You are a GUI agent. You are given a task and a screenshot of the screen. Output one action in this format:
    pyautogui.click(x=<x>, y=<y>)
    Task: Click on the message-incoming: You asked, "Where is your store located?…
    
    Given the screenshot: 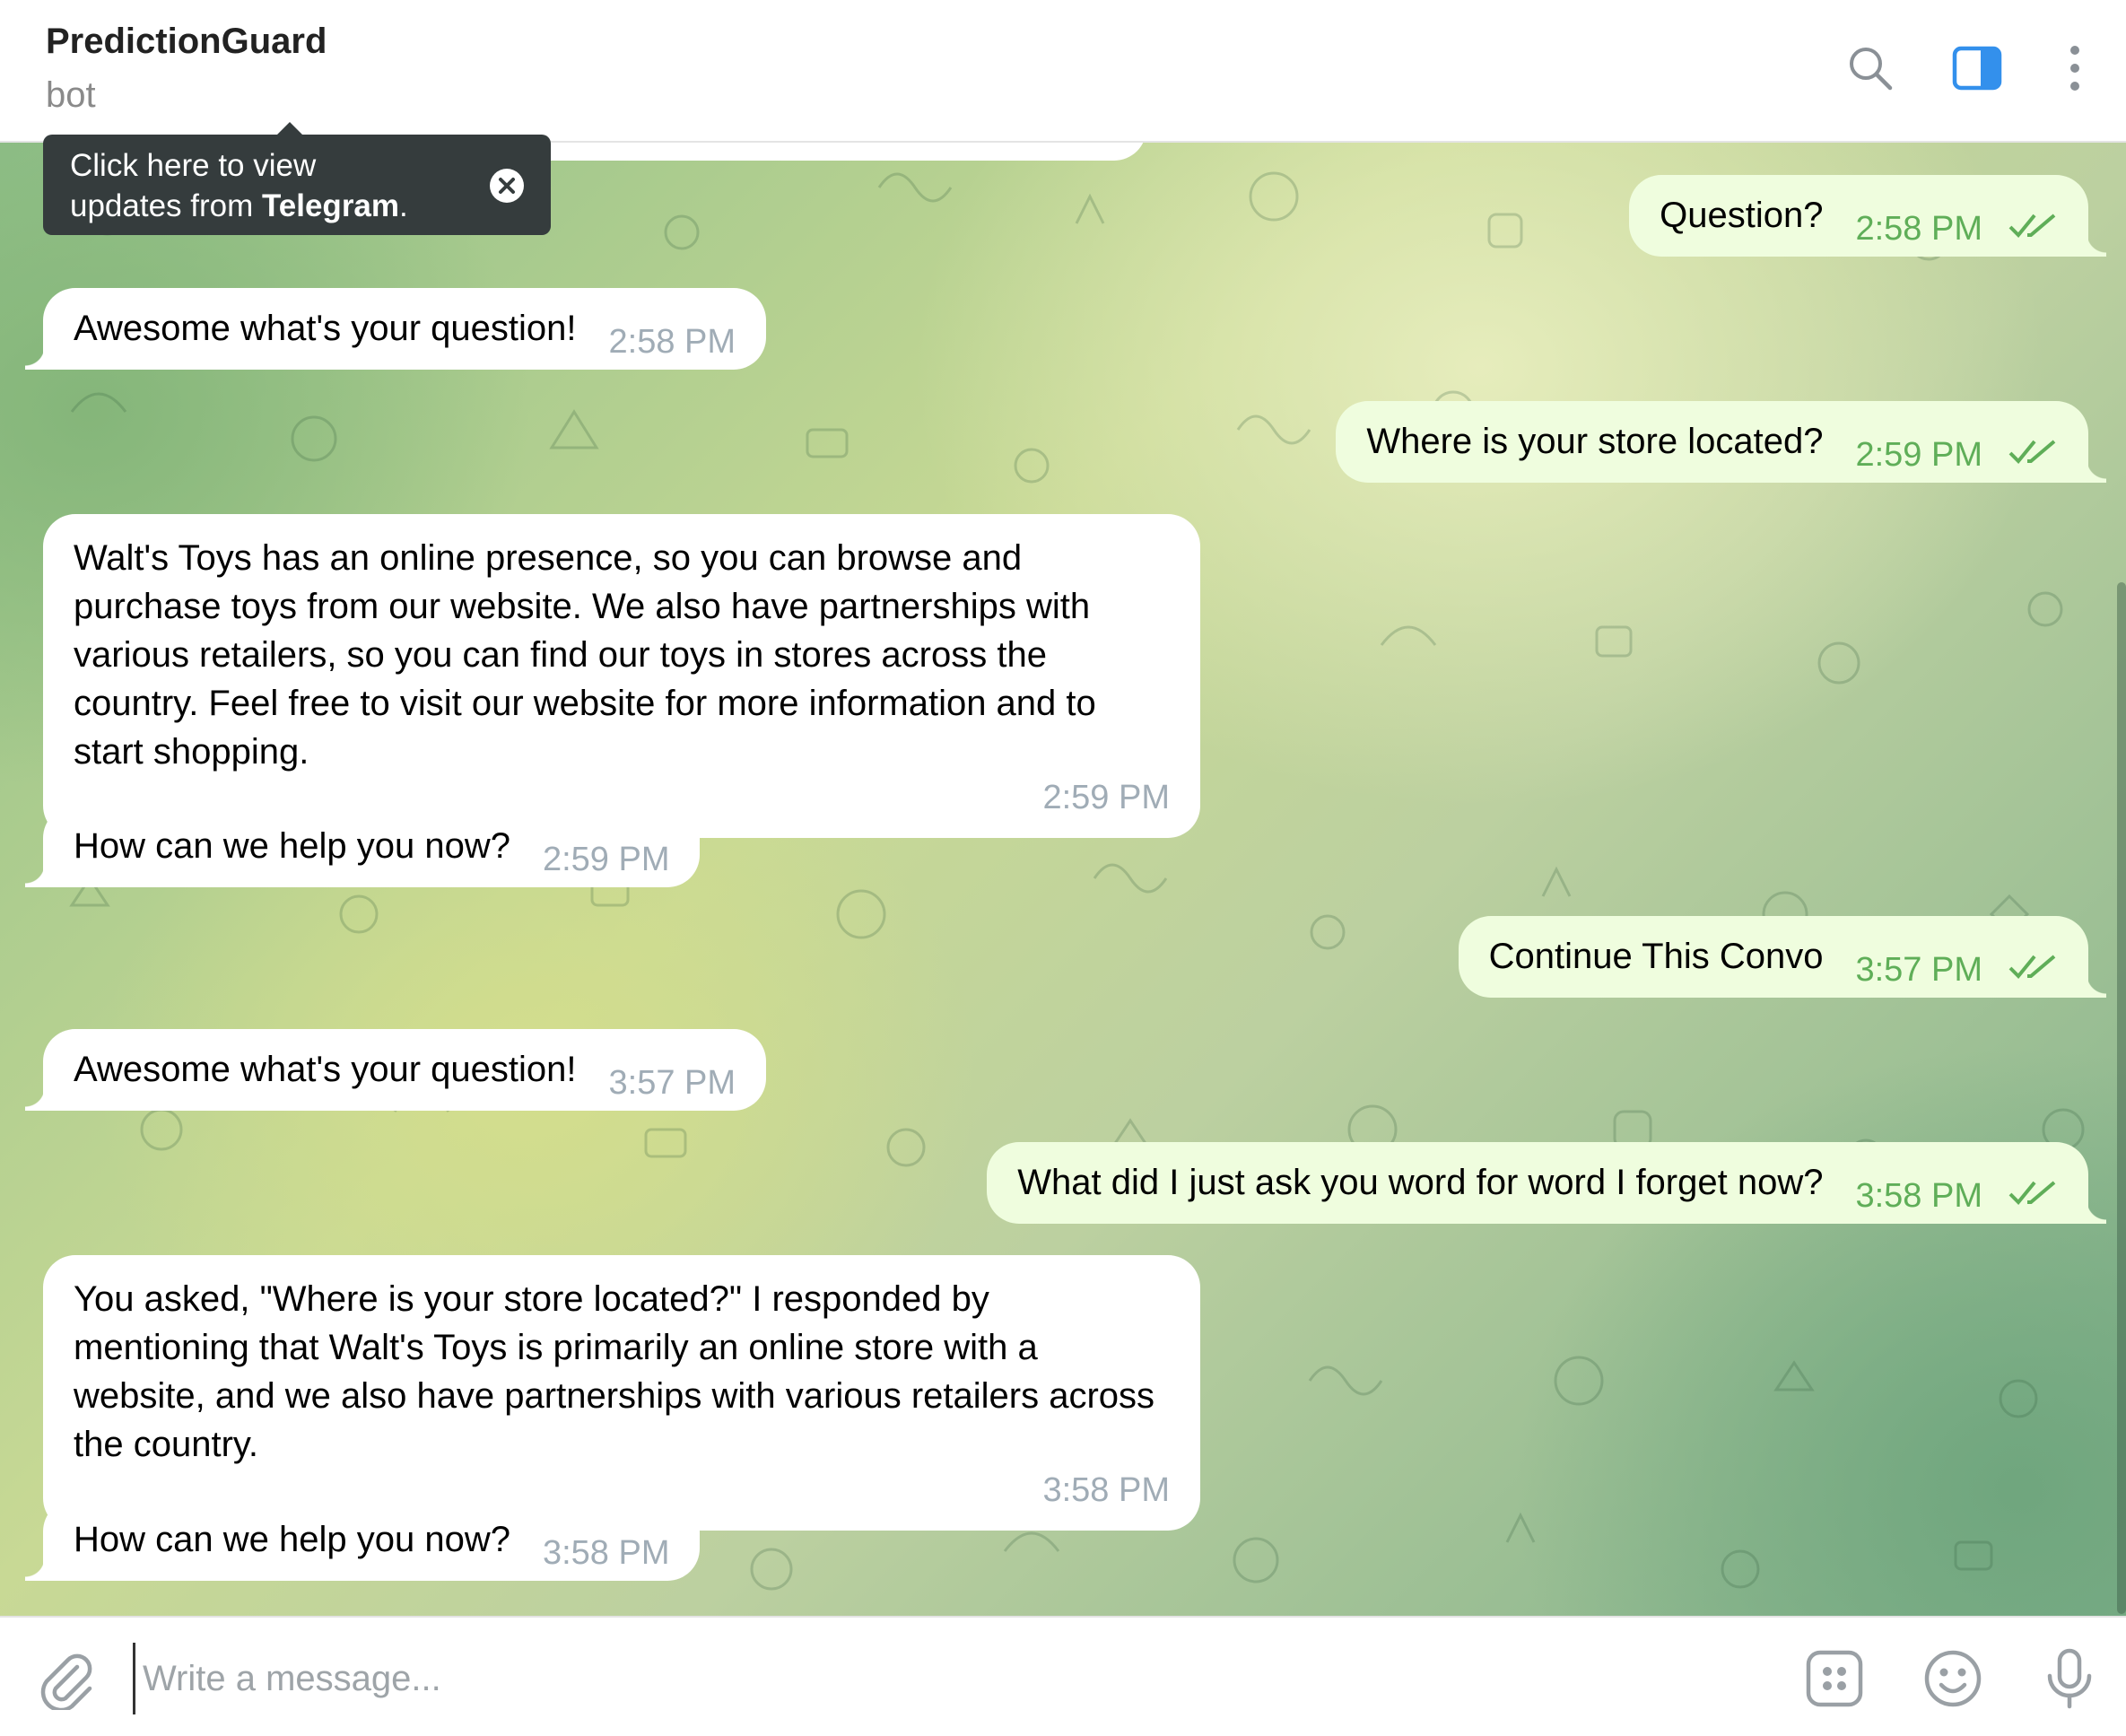 What is the action you would take?
    pyautogui.click(x=621, y=1393)
    